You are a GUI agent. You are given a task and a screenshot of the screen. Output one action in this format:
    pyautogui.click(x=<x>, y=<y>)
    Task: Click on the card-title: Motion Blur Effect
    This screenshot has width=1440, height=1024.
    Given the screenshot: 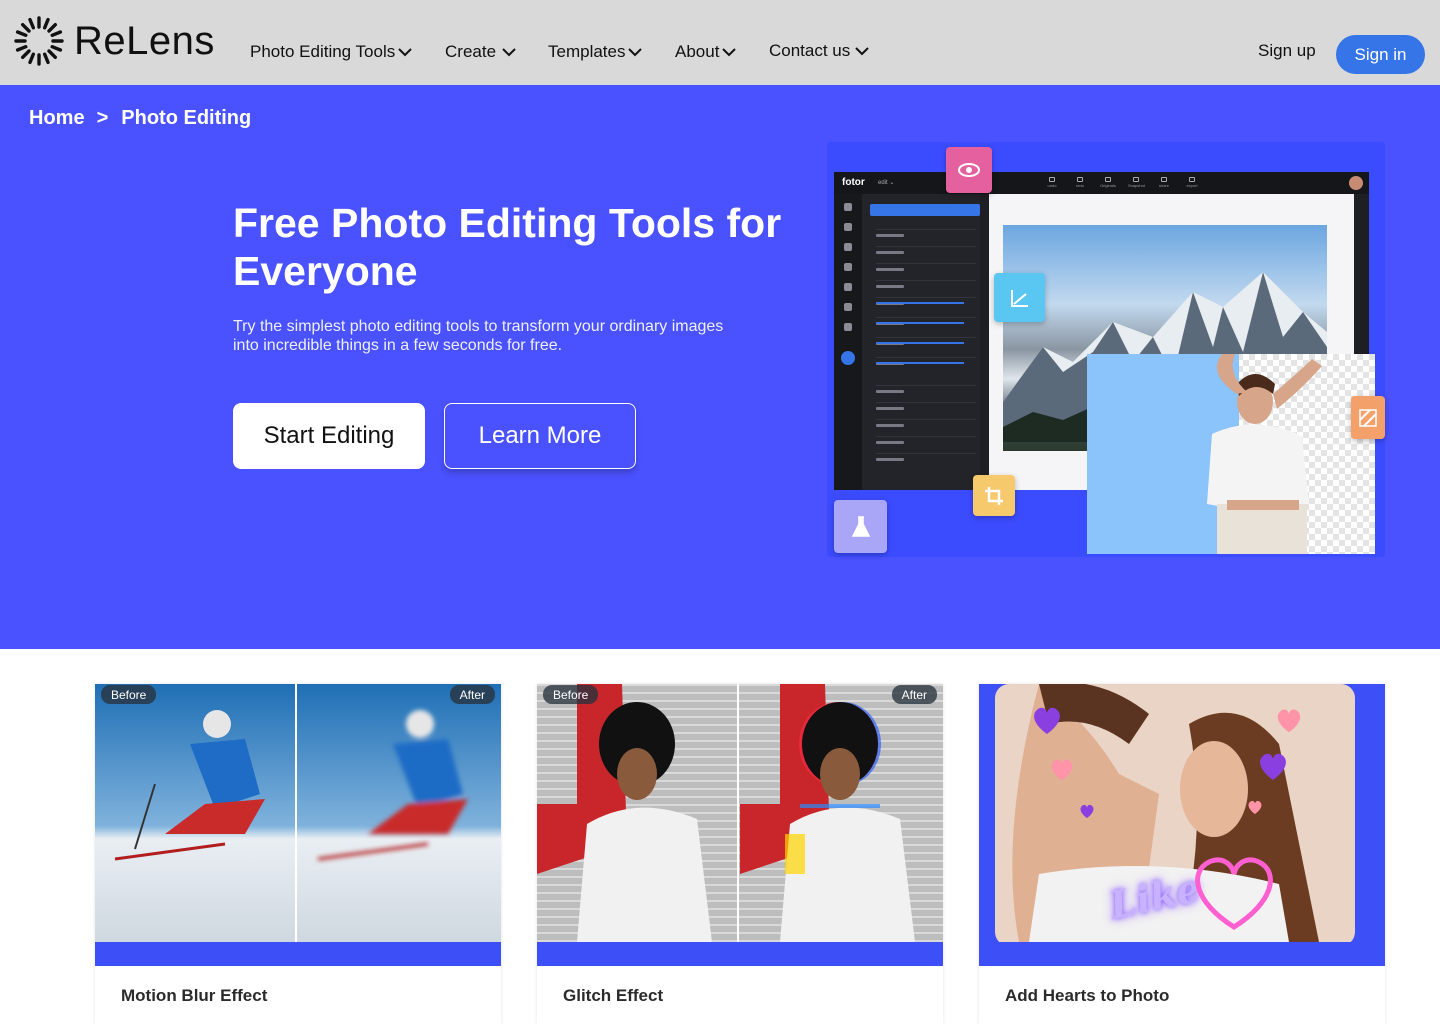 What is the action you would take?
    pyautogui.click(x=194, y=995)
    